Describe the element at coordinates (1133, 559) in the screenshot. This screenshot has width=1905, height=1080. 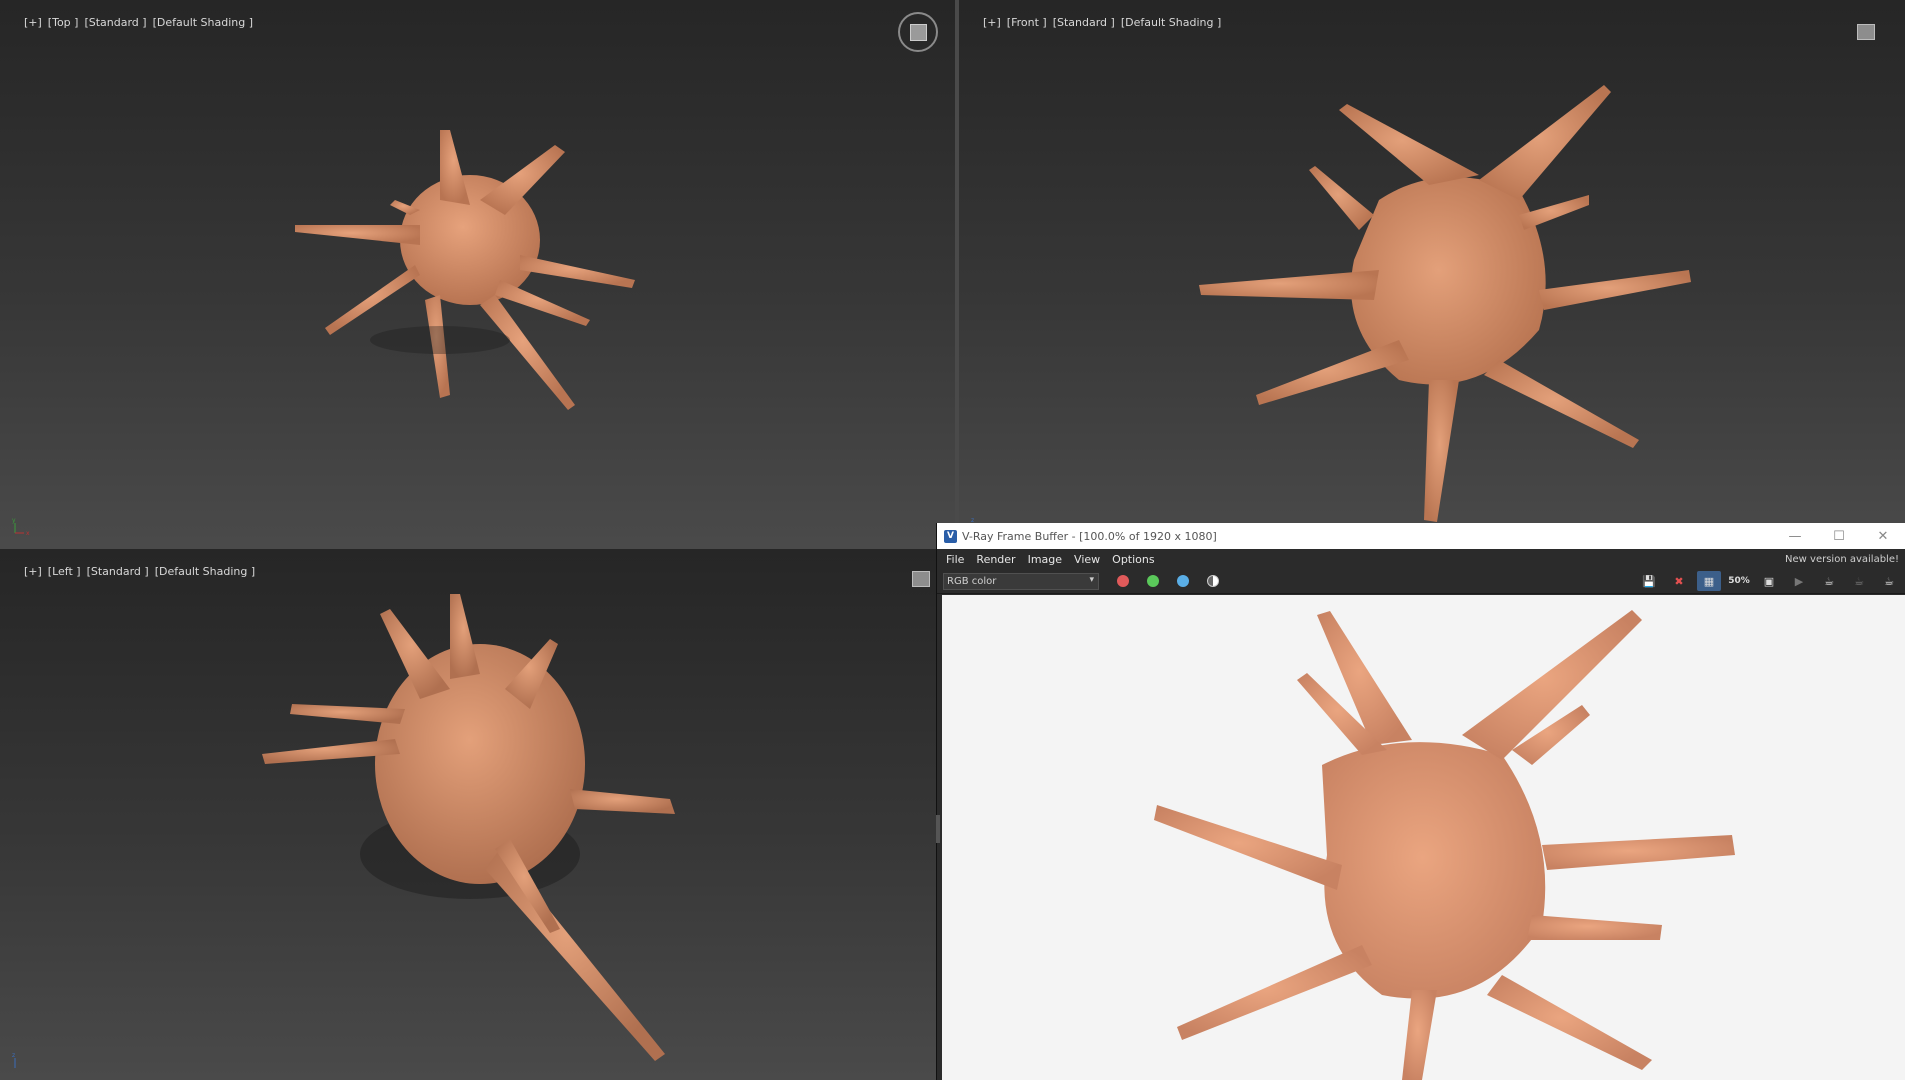
I see `menu-options: Options` at that location.